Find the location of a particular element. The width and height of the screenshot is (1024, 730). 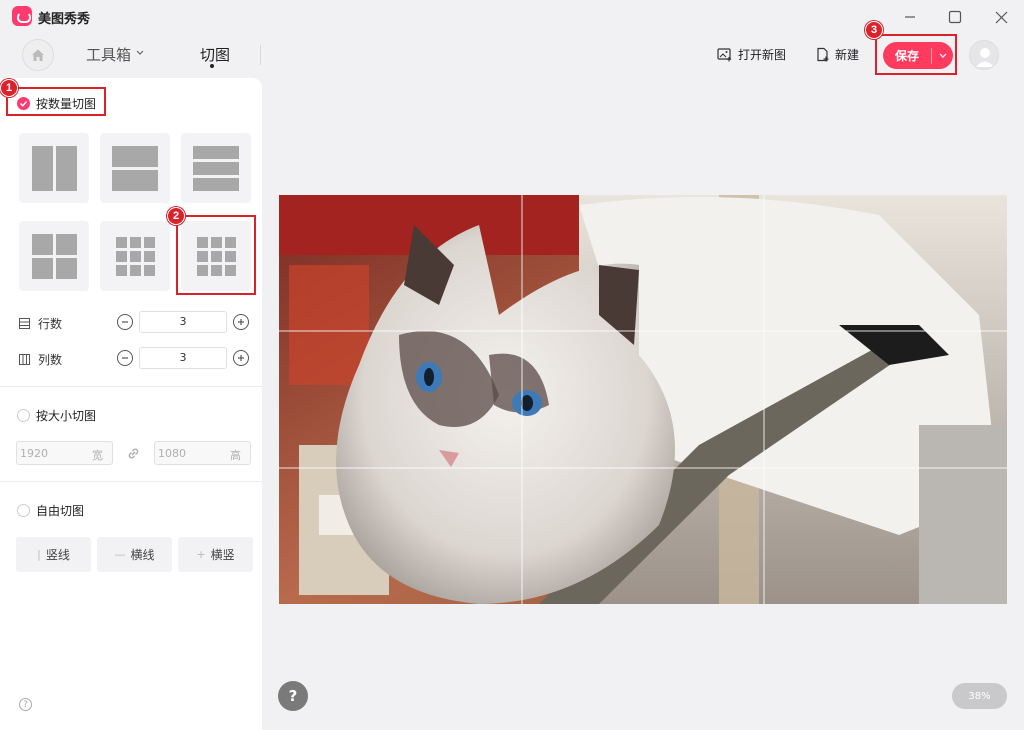

grid-2x1-icon is located at coordinates (135, 168).